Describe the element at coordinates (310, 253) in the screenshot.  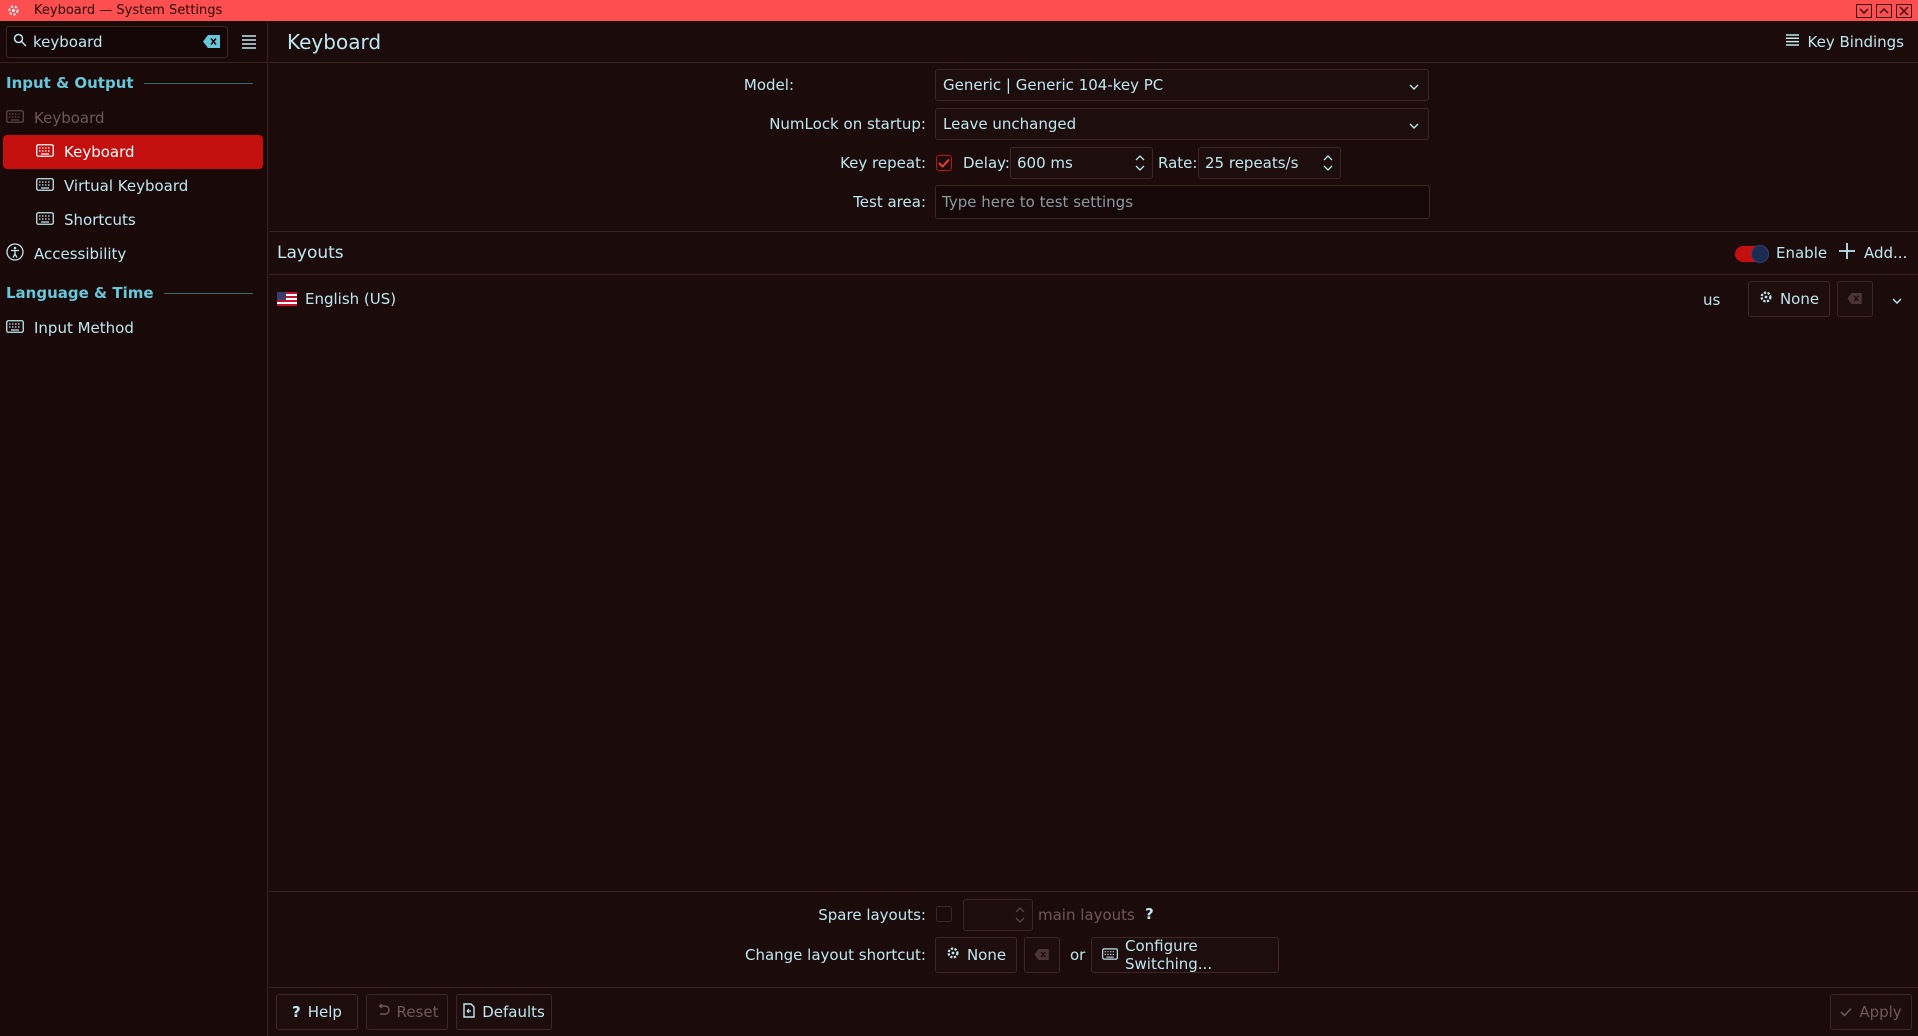
I see `layouts-title: Layouts` at that location.